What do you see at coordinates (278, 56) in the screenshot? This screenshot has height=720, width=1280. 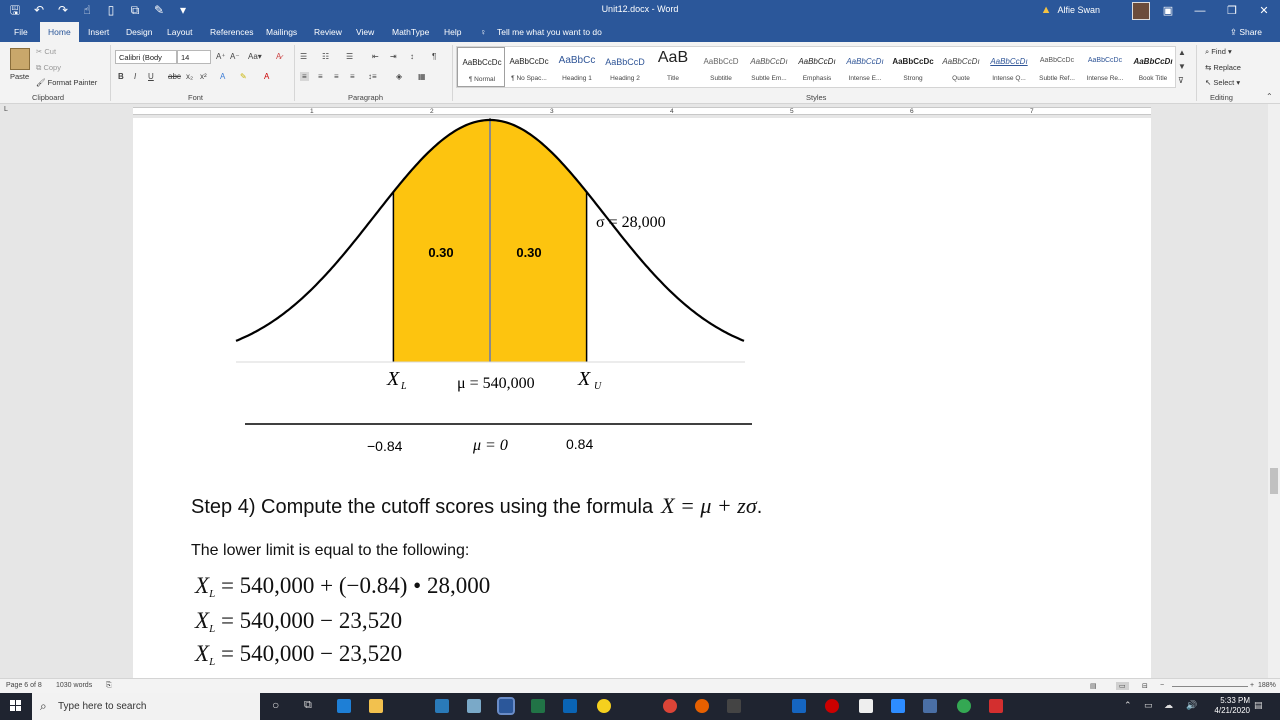 I see `clear-formatting-icon: A̷` at bounding box center [278, 56].